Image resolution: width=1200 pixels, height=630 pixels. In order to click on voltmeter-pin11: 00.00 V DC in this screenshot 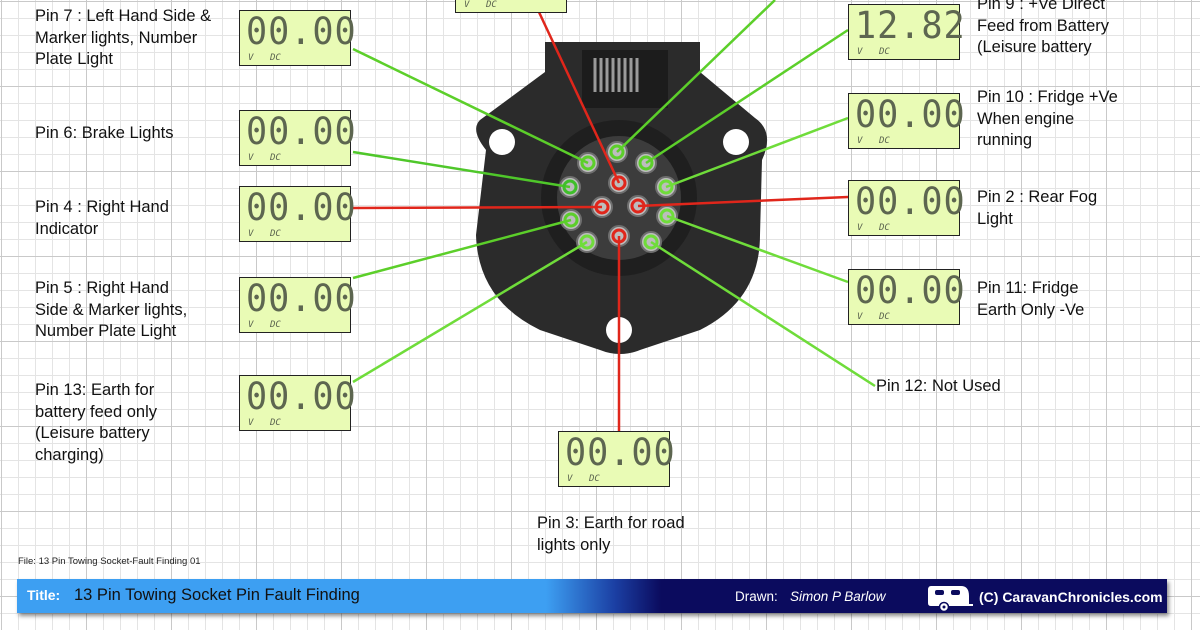, I will do `click(906, 297)`.